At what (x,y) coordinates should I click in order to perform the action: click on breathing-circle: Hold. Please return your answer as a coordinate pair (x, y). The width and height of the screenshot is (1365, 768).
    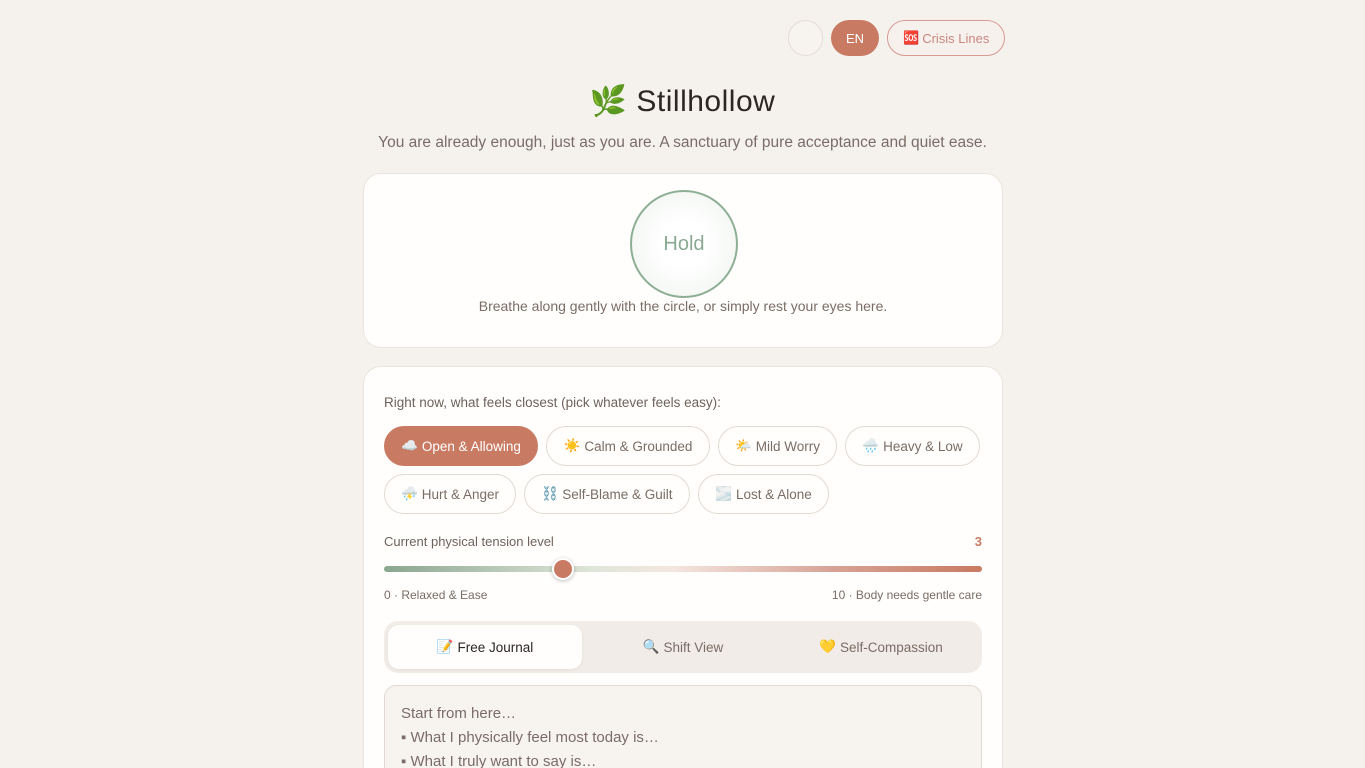
    Looking at the image, I should click on (684, 244).